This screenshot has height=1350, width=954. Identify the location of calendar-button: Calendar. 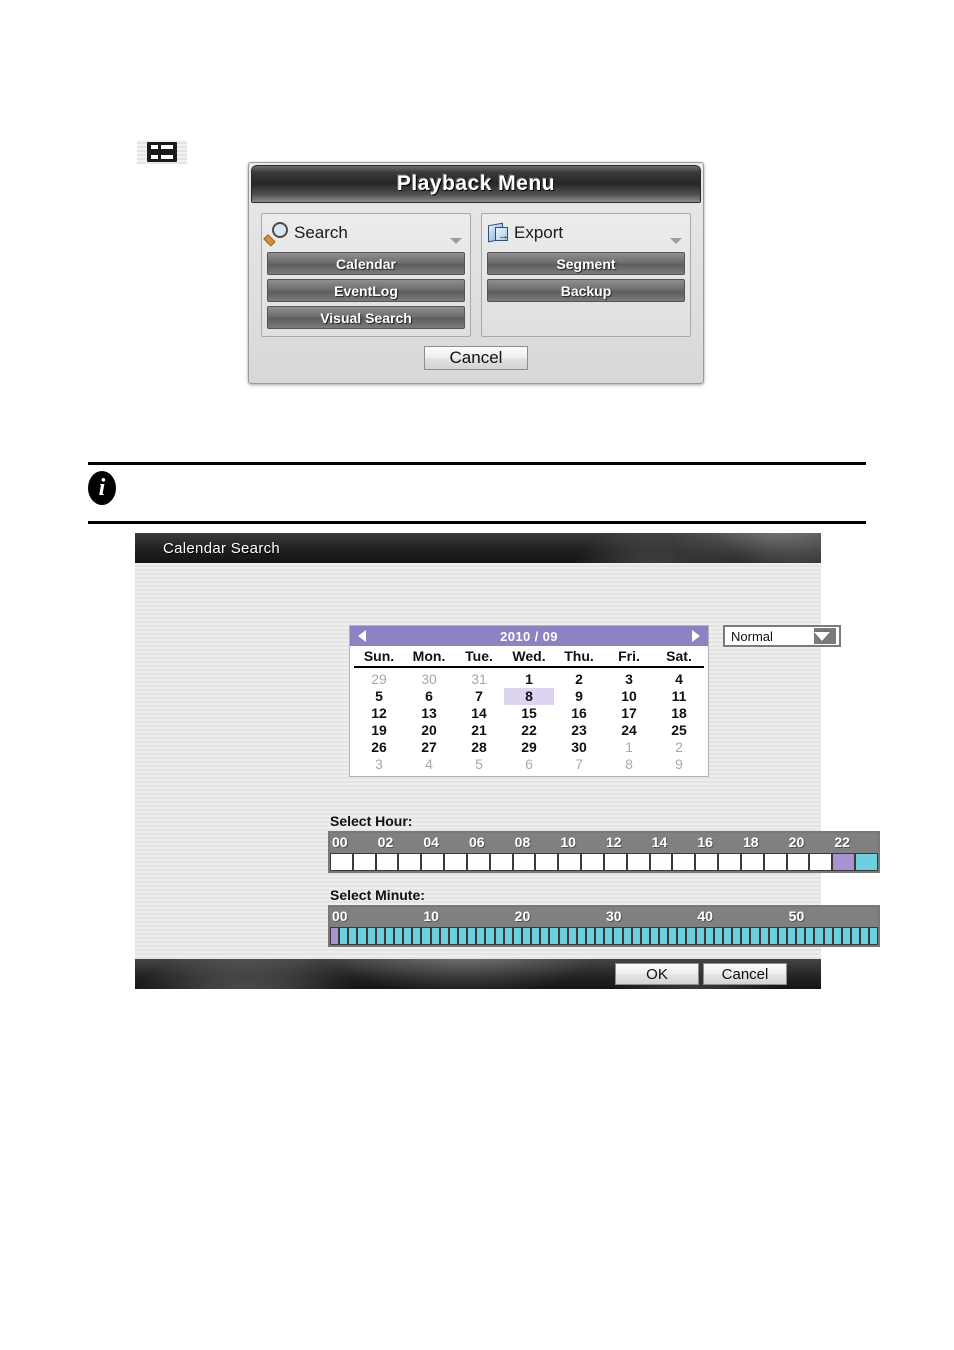
(366, 263).